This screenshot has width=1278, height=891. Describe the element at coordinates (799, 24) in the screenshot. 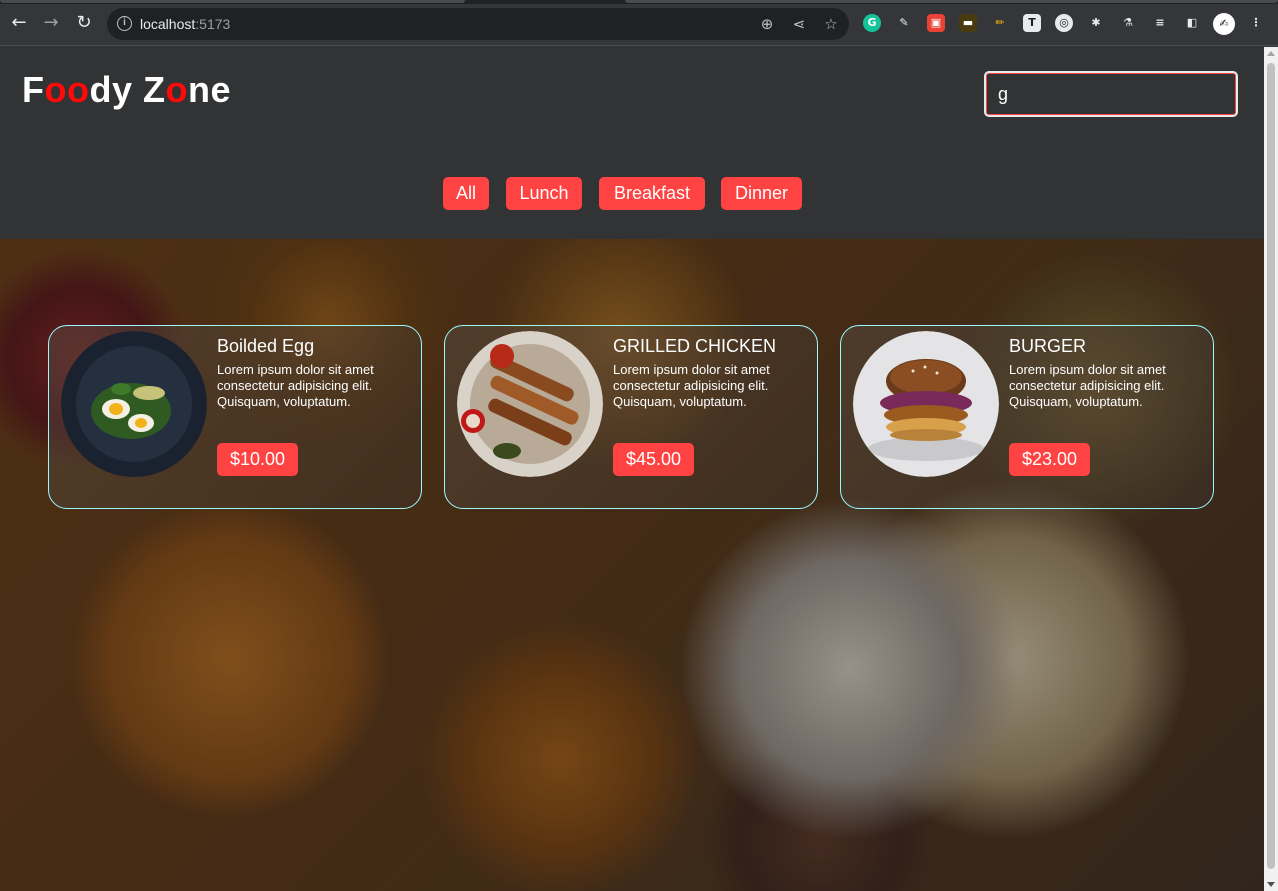

I see `share-icon: ⋖` at that location.